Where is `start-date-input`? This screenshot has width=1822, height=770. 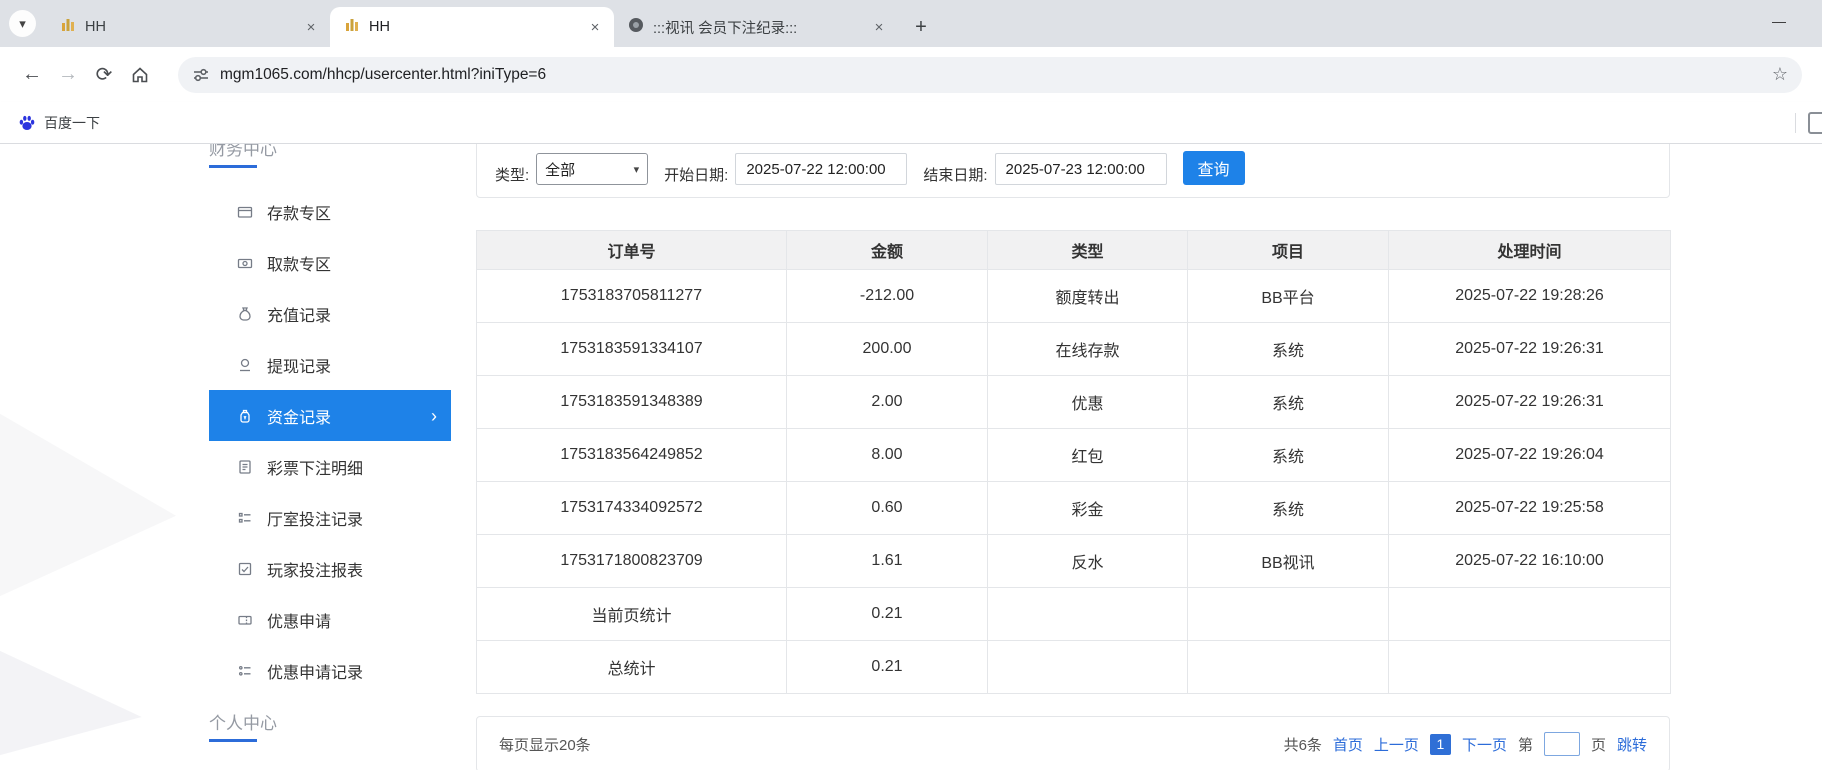 start-date-input is located at coordinates (821, 169).